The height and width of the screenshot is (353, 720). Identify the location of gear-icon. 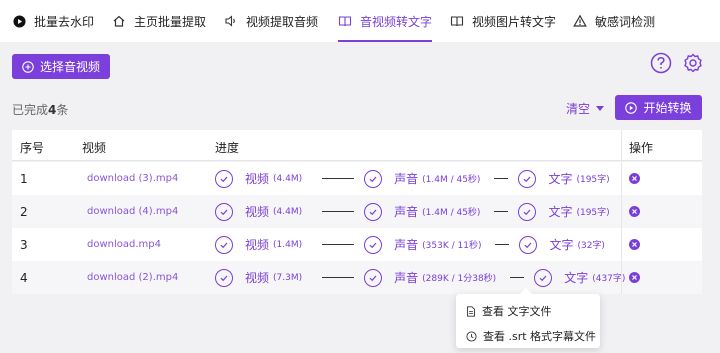
(693, 63).